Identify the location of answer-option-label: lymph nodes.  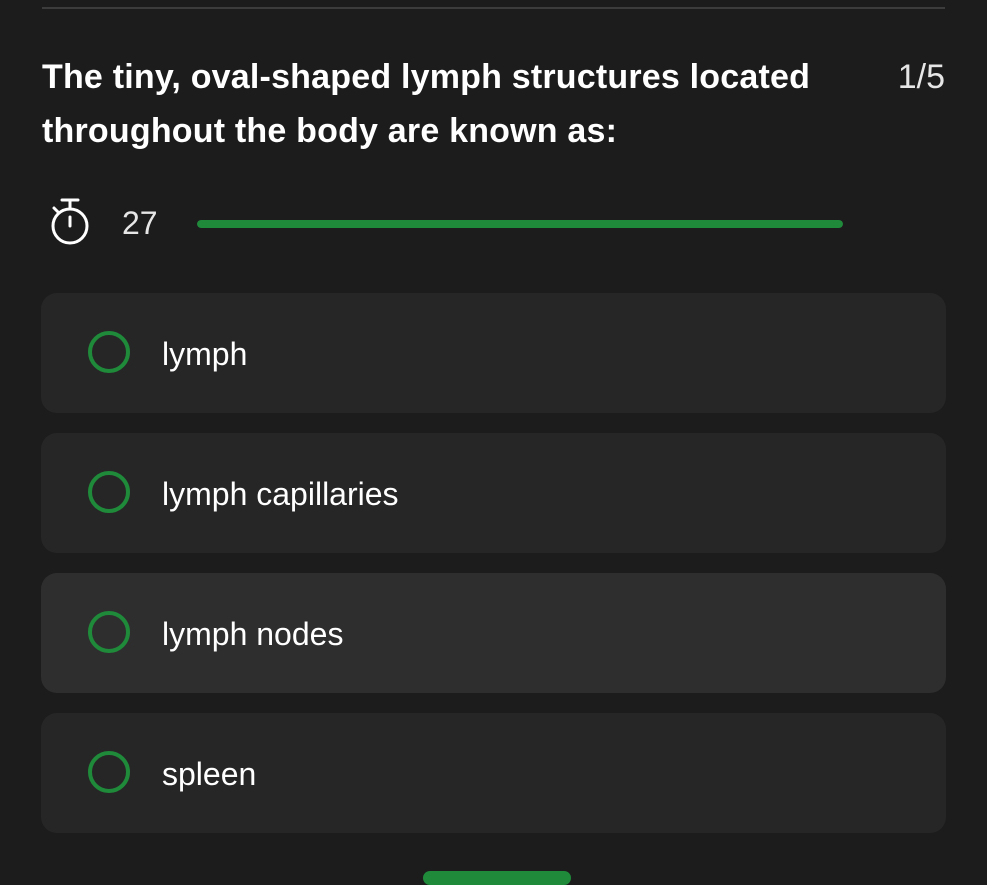
(253, 634).